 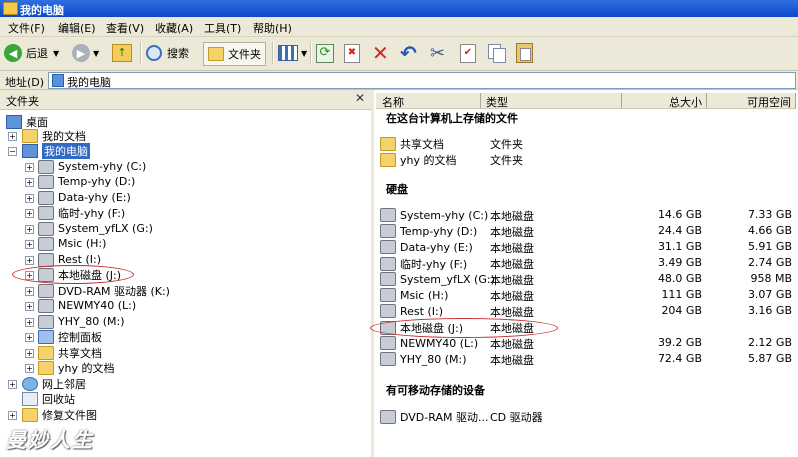 I want to click on tree-item-drive-d: Temp-yhy (D:), so click(x=86, y=181).